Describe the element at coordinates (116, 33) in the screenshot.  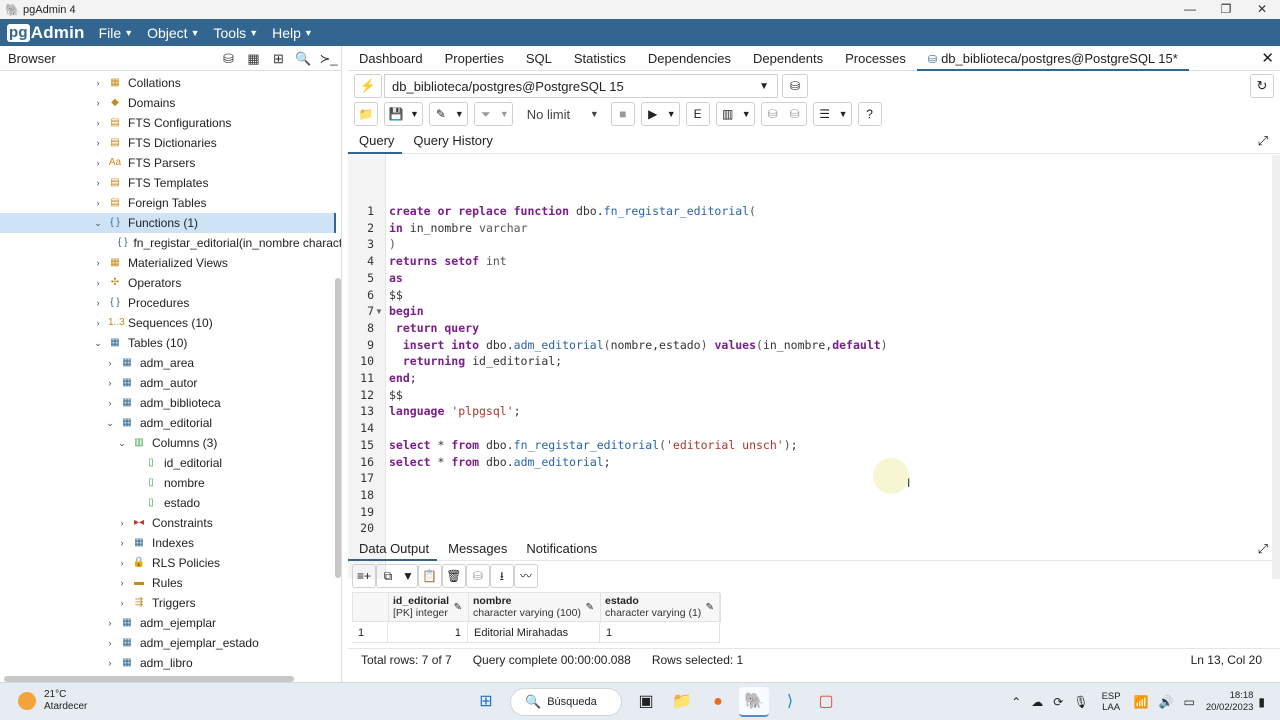
I see `menu-file: File ▼` at that location.